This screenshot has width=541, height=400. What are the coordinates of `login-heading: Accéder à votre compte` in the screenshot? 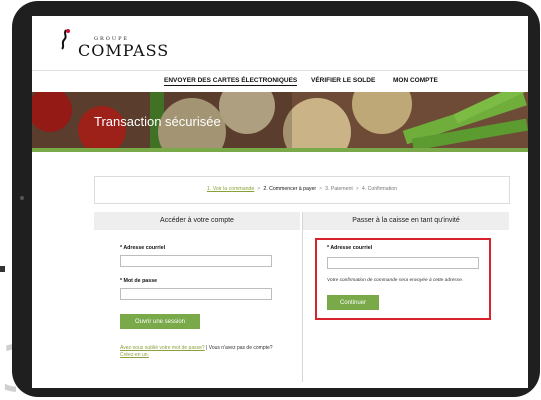 It's located at (197, 221).